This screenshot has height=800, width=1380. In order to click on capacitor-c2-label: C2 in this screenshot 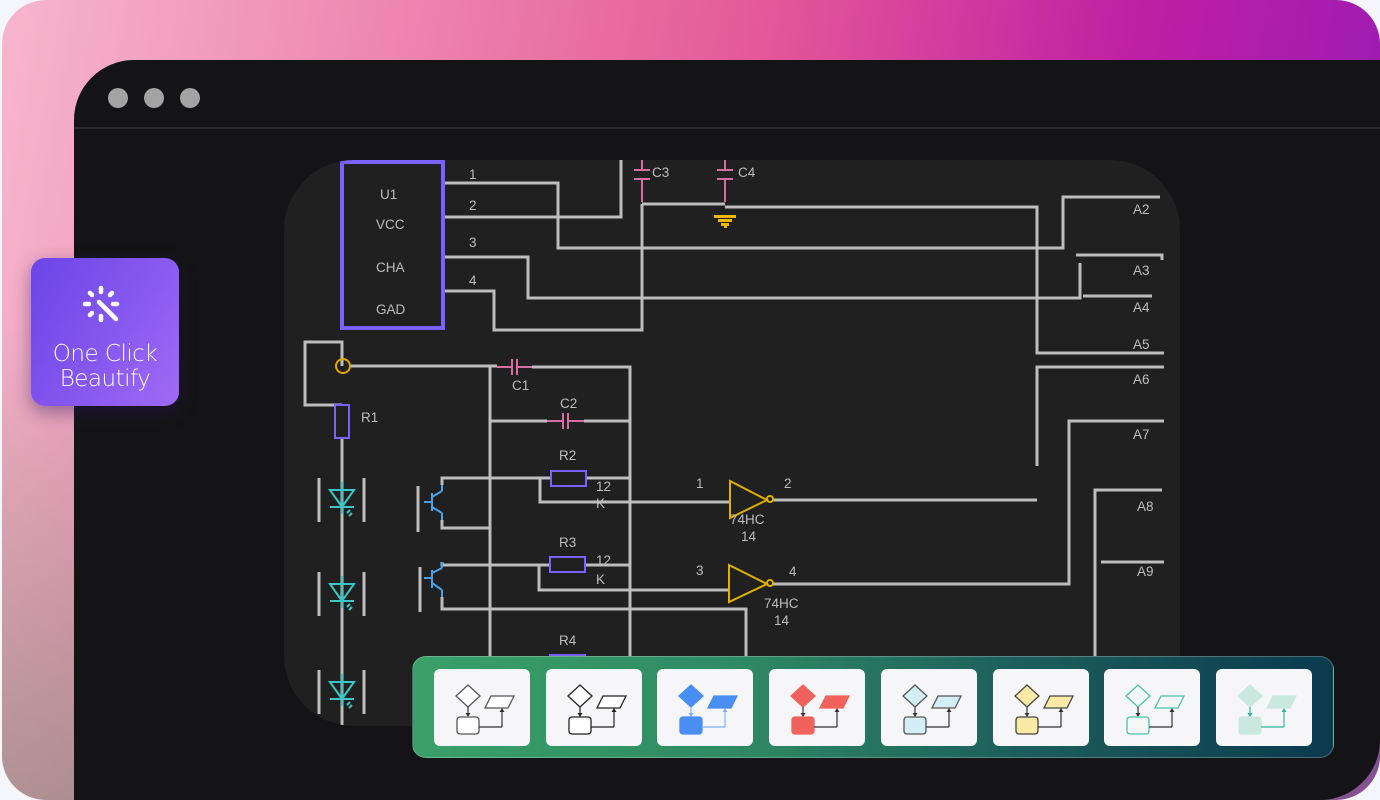, I will do `click(568, 403)`.